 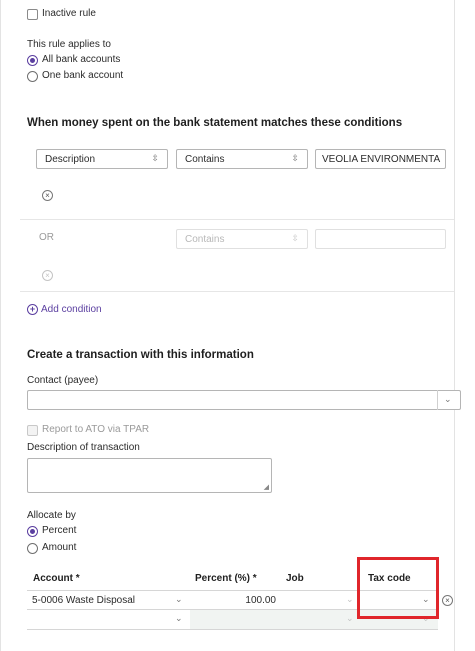 What do you see at coordinates (32, 60) in the screenshot?
I see `all-accounts-radio` at bounding box center [32, 60].